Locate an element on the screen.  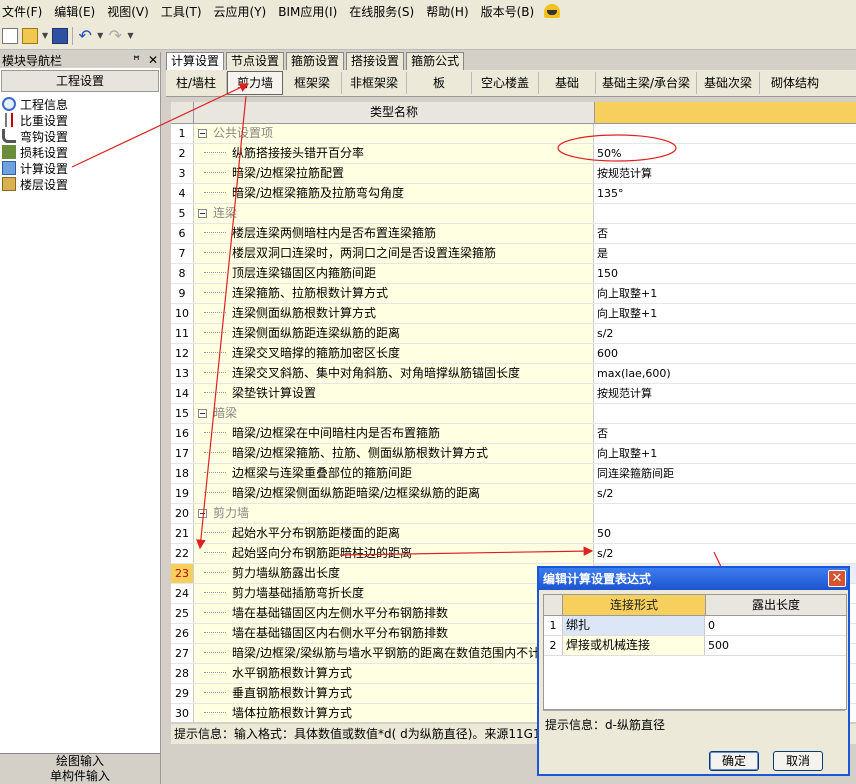
table-row: 12 连梁交叉暗撑的箍筋加密区长度 600 is located at coordinates (513, 354).